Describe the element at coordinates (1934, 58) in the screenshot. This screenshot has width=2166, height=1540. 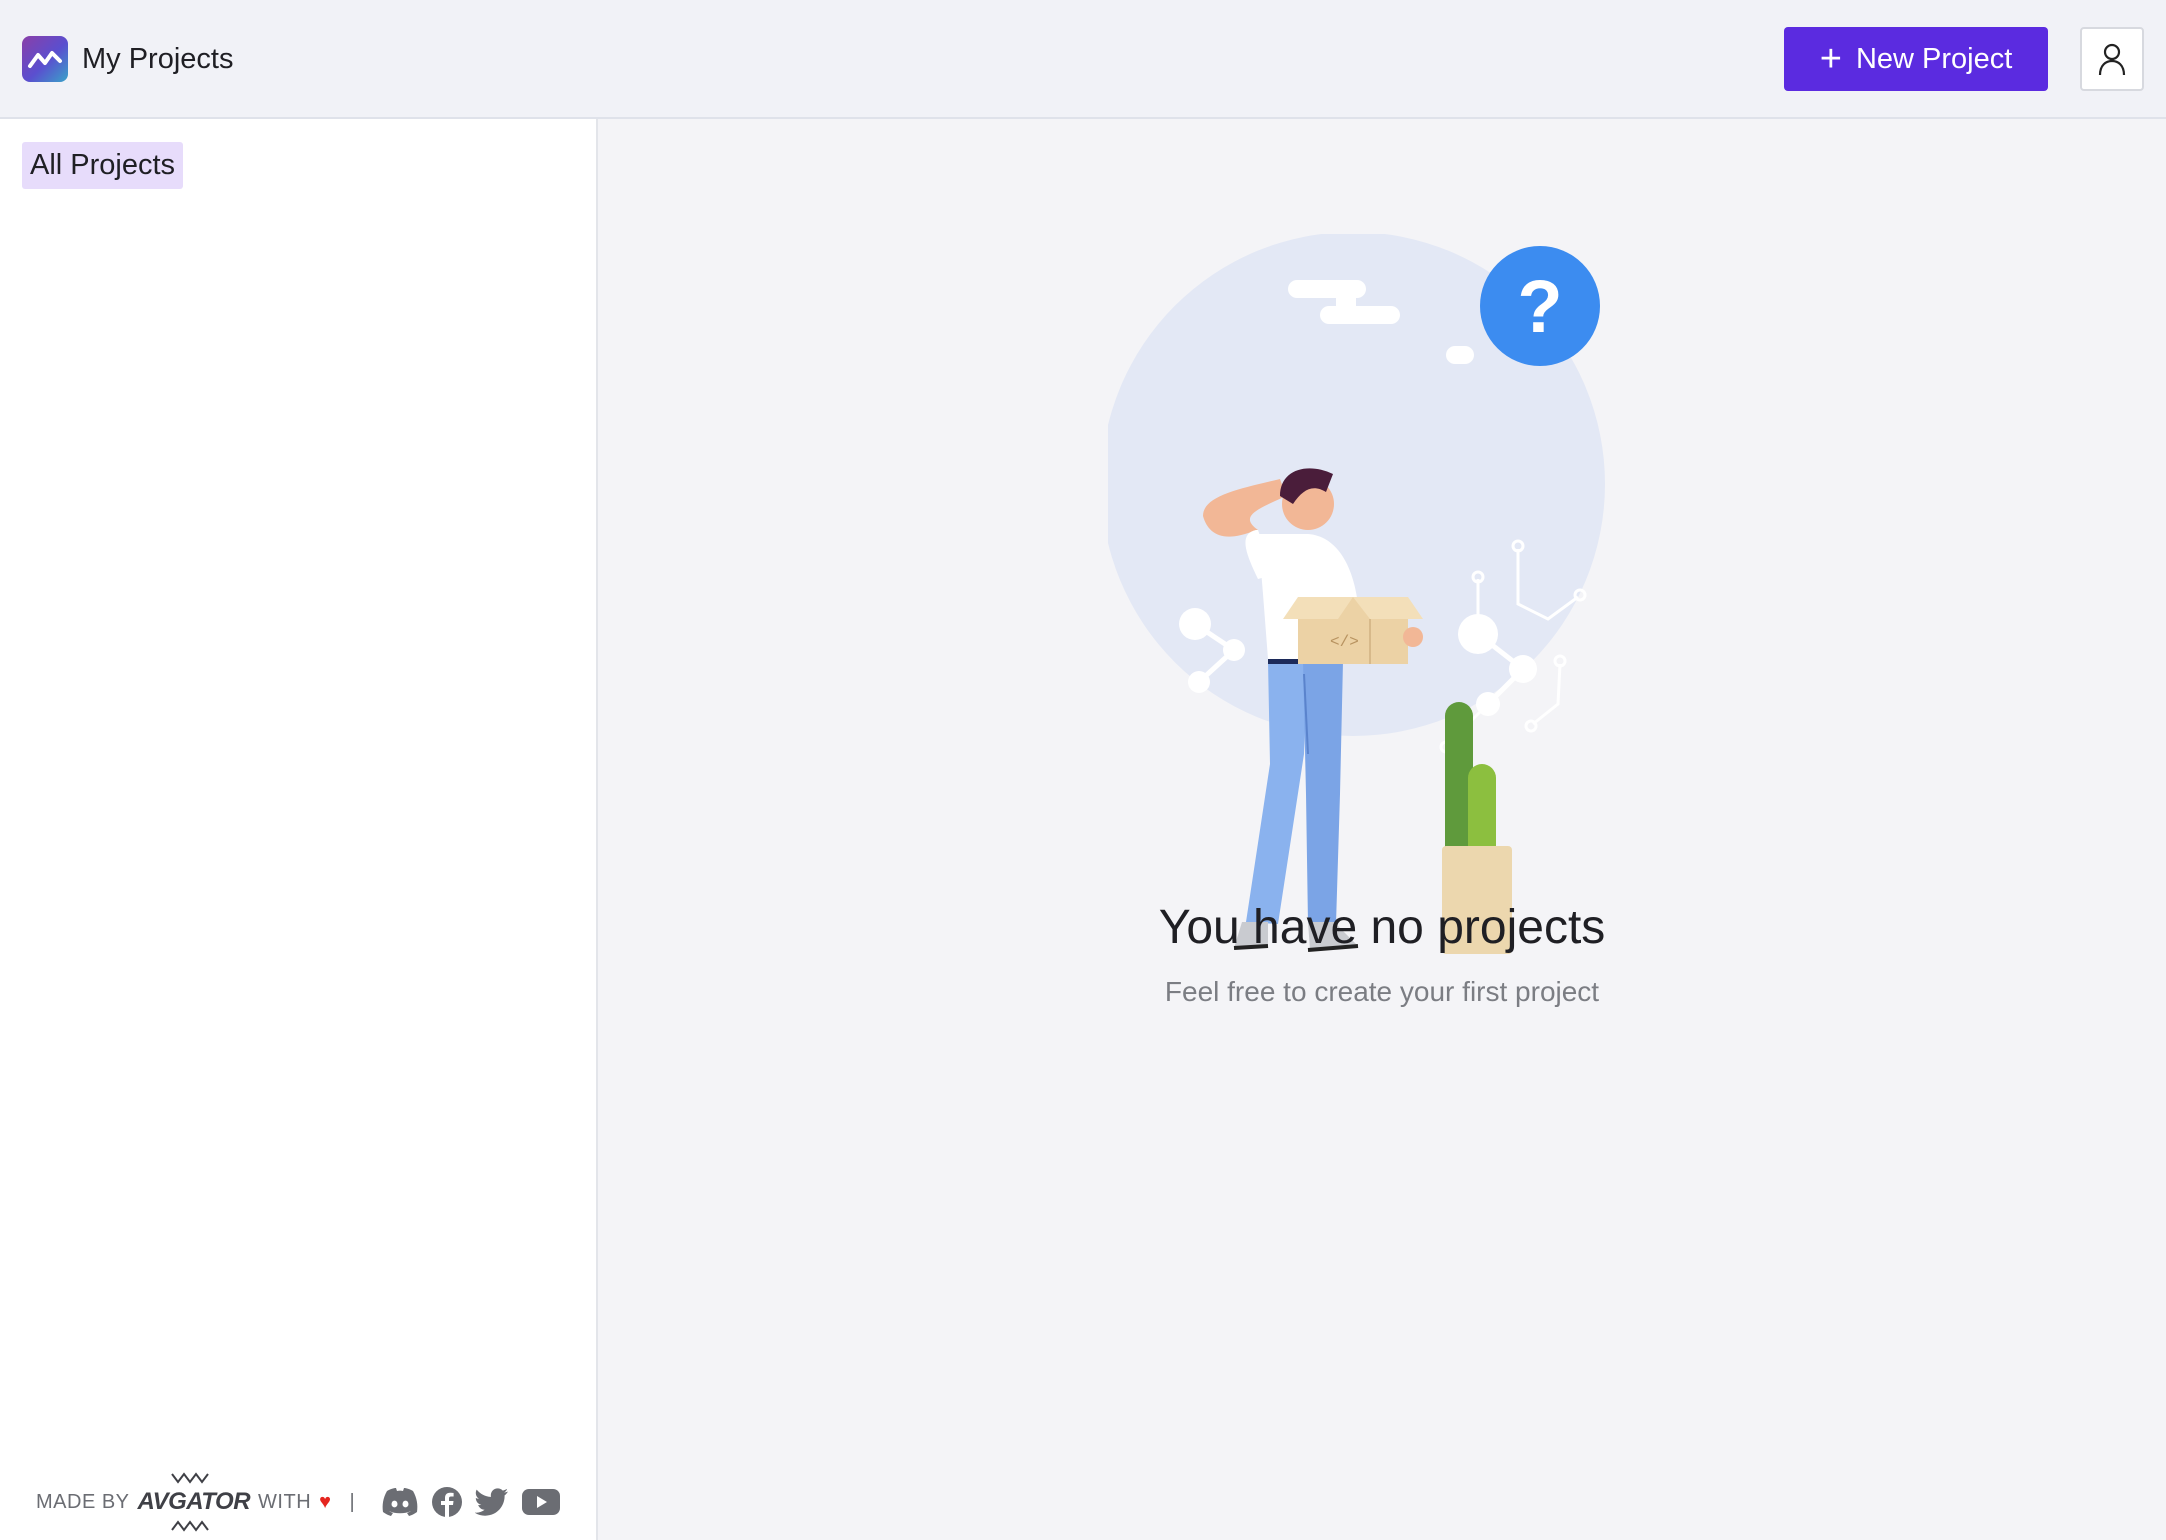
I see `new-project-label: New Project` at that location.